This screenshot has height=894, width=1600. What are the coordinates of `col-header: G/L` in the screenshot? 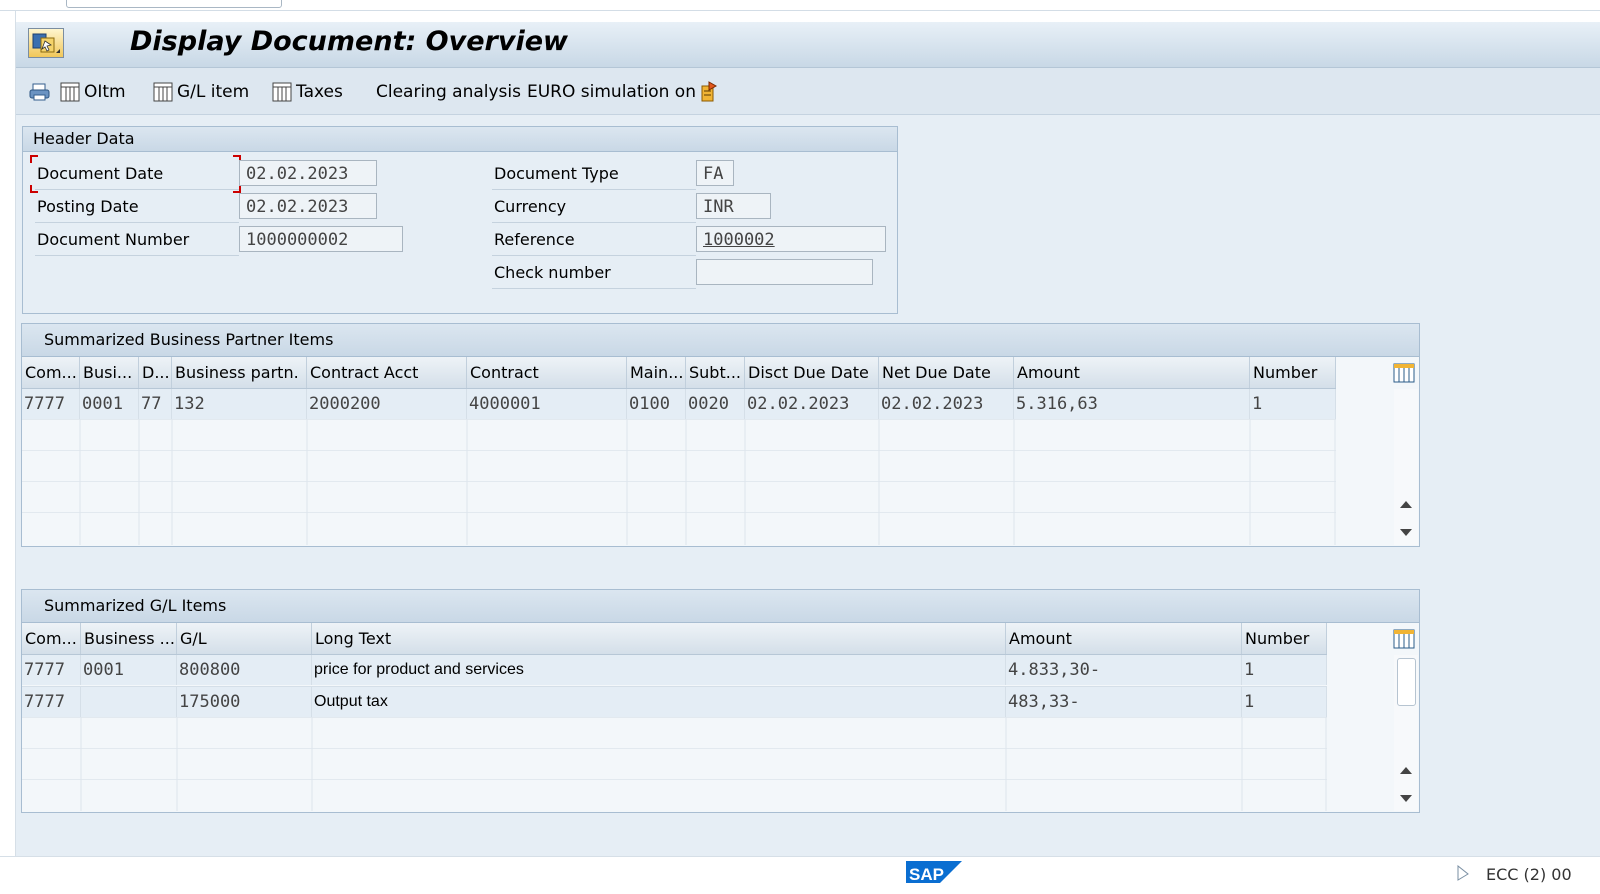 It's located at (244, 638).